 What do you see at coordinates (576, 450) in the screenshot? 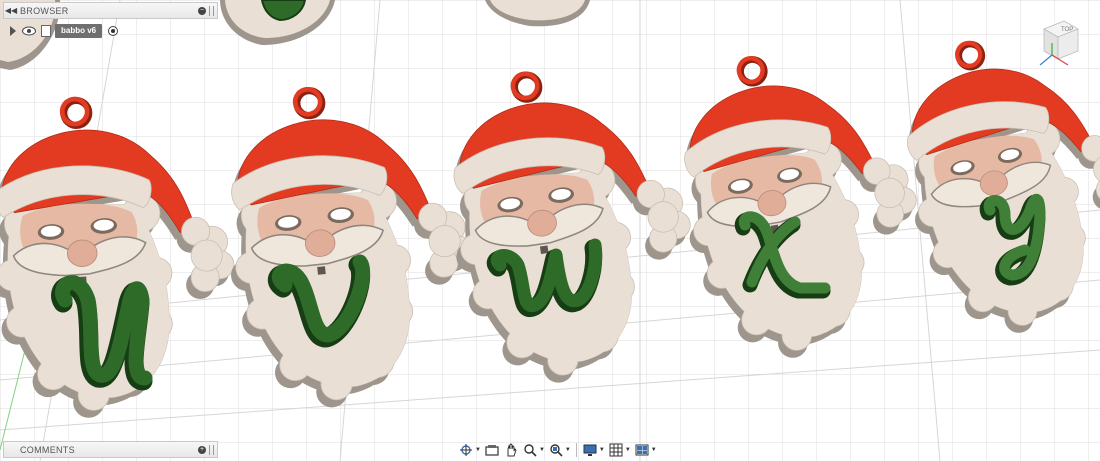
I see `toolbar-divider` at bounding box center [576, 450].